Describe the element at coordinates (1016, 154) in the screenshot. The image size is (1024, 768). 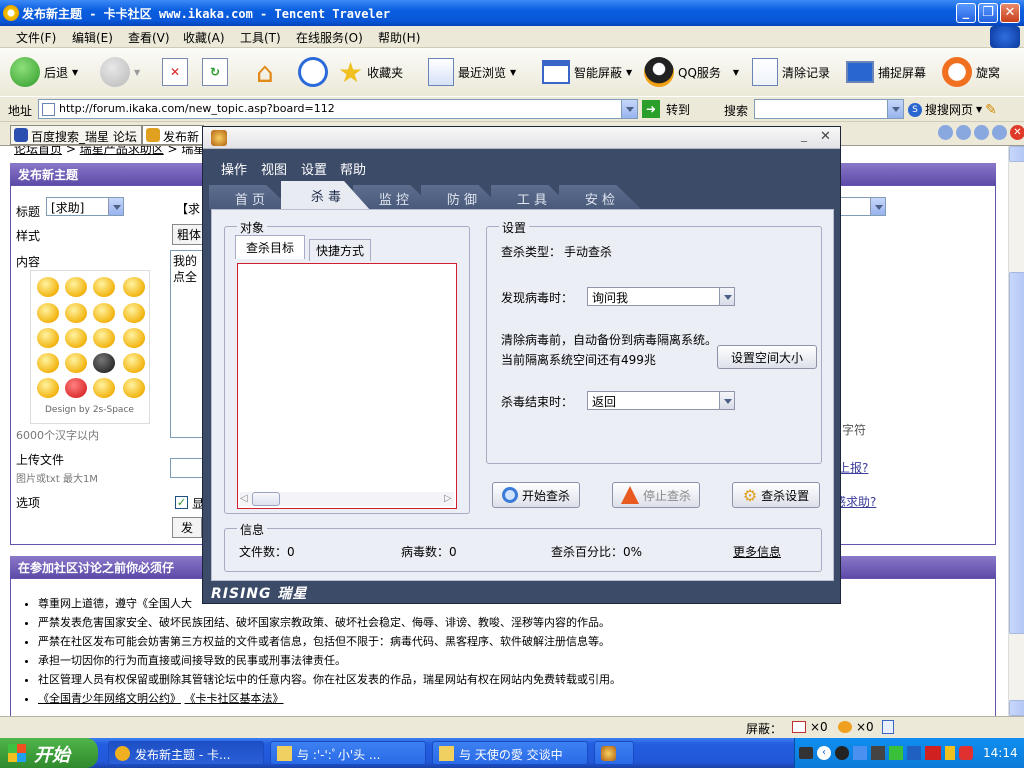
I see `scroll-up-icon` at that location.